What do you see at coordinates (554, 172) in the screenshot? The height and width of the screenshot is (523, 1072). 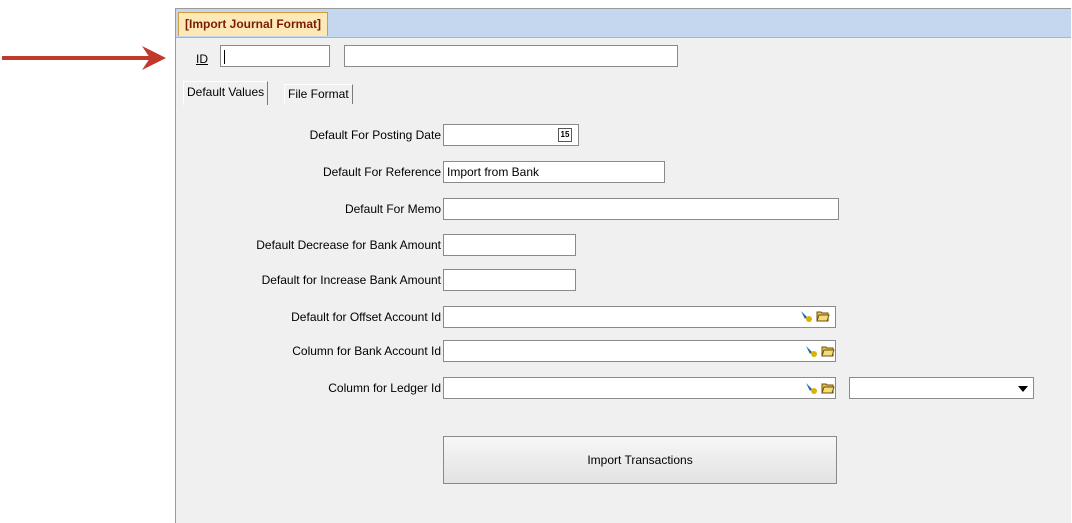 I see `reference-input: Import from Bank` at bounding box center [554, 172].